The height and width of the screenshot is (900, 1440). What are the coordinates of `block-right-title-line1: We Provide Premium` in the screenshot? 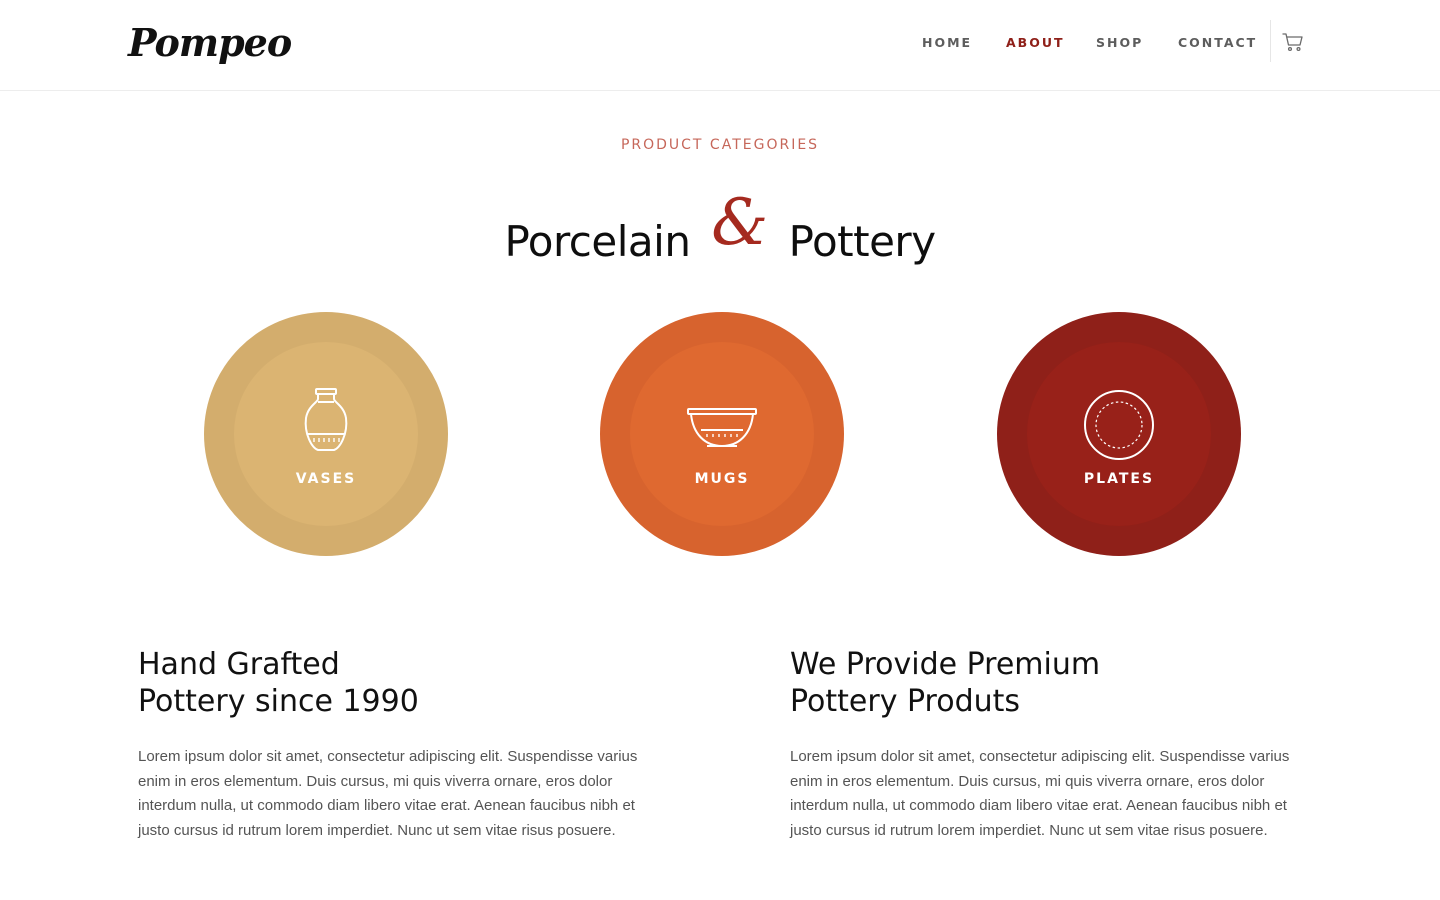 It's located at (945, 664).